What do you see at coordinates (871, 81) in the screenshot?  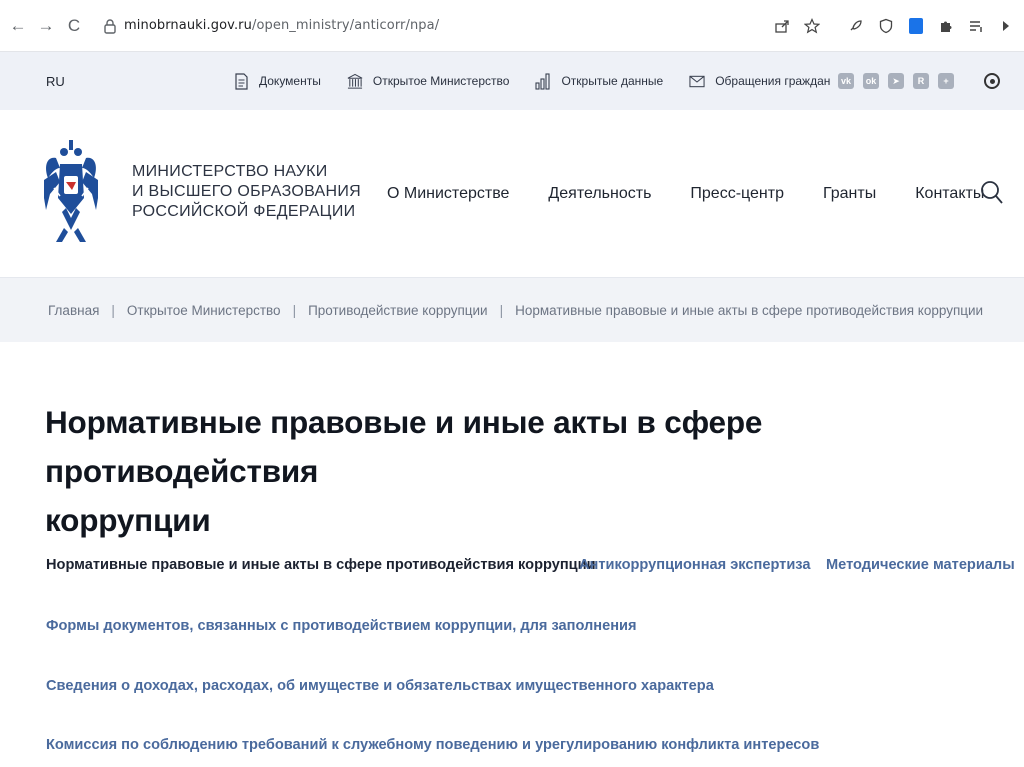 I see `ok-icon: ok` at bounding box center [871, 81].